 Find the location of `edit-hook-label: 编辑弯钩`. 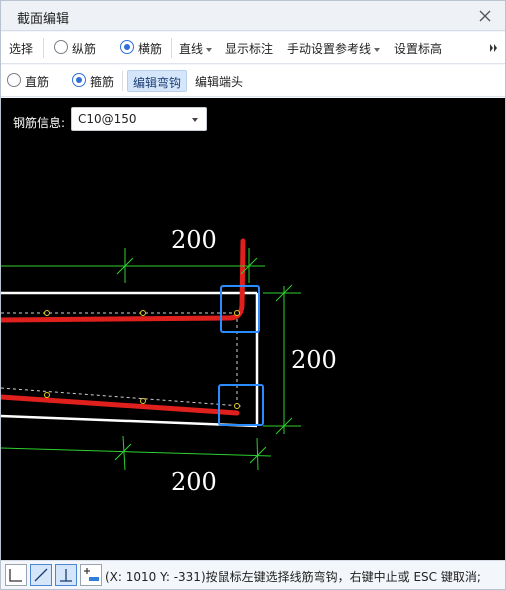

edit-hook-label: 编辑弯钩 is located at coordinates (157, 83).